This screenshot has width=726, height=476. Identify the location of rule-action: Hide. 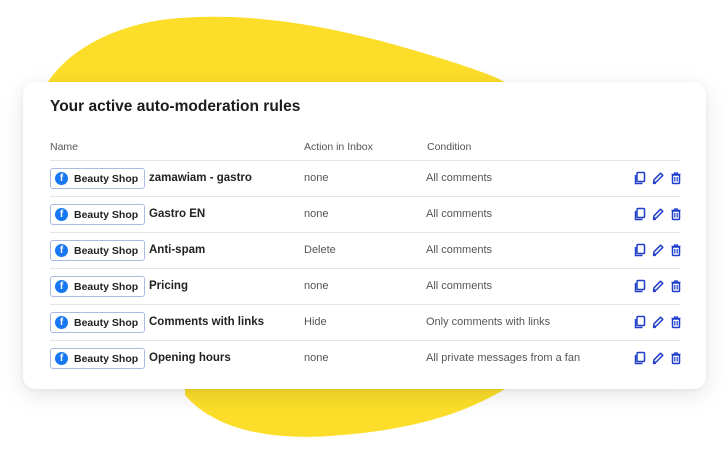
(315, 322).